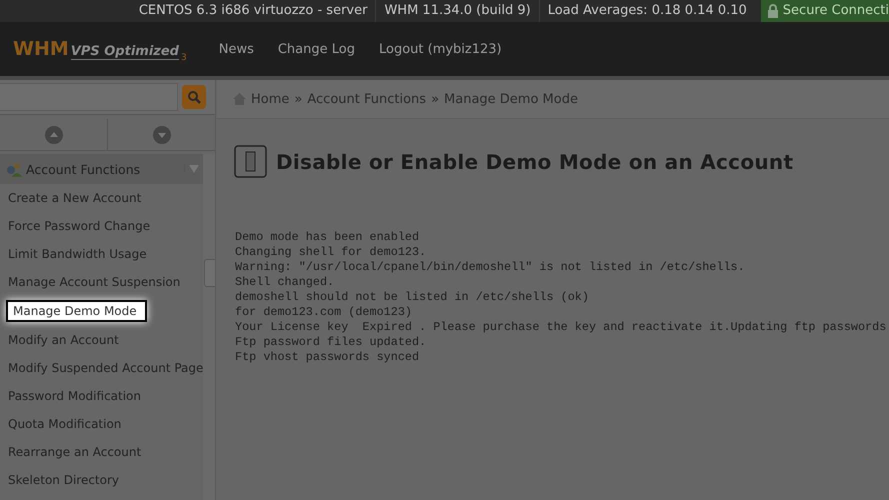 This screenshot has height=500, width=889. I want to click on sidebar-item: Quota Modification, so click(102, 424).